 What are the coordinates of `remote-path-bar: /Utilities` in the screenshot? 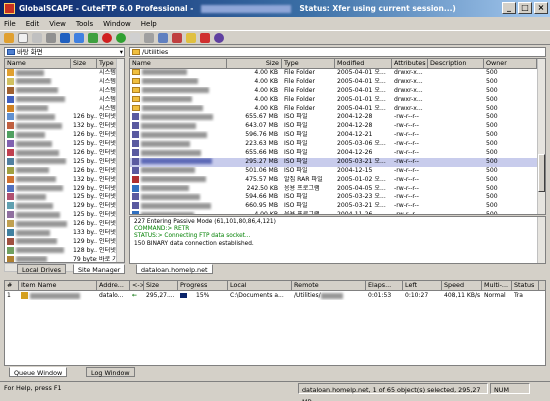 It's located at (337, 52).